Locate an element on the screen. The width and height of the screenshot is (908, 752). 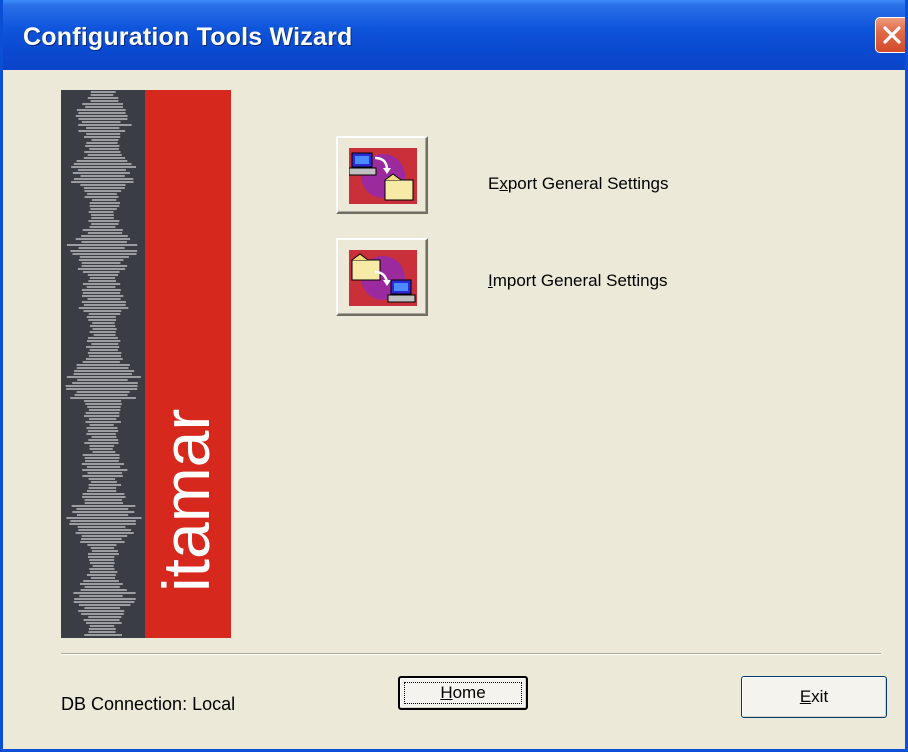
home-button-label: Home is located at coordinates (463, 692).